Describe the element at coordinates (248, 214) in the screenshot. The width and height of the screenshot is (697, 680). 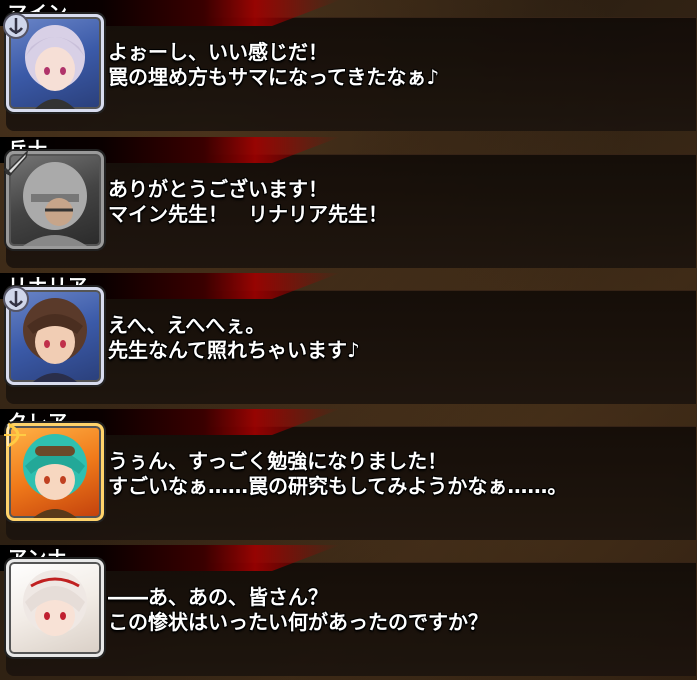
I see `message-line-2: マイン先生！ リナリア先生！` at that location.